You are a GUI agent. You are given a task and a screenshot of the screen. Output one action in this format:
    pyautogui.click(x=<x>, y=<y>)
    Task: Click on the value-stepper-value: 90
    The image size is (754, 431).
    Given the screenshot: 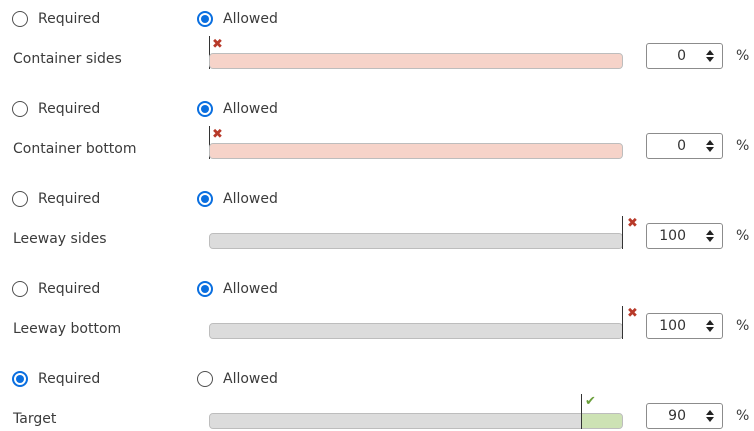 What is the action you would take?
    pyautogui.click(x=677, y=416)
    